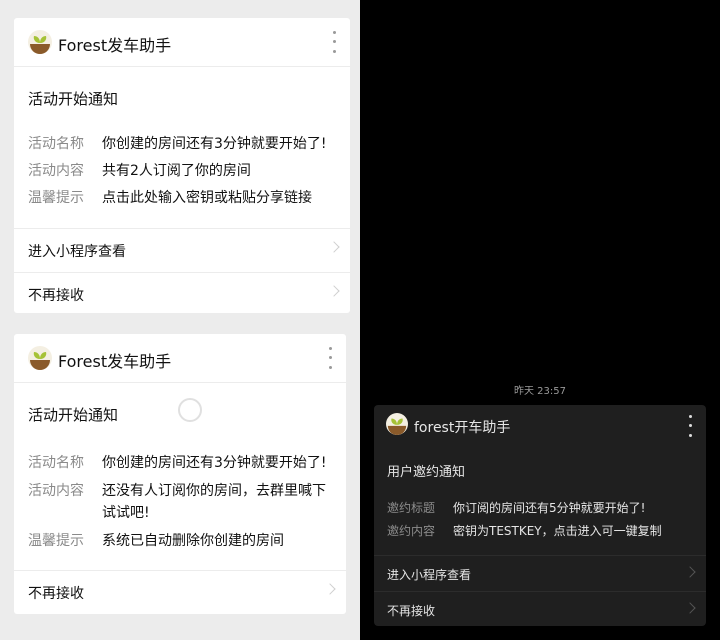 Image resolution: width=720 pixels, height=640 pixels. I want to click on field-row: 温馨提示 点击此处输入密钥或粘贴分享链接, so click(183, 198).